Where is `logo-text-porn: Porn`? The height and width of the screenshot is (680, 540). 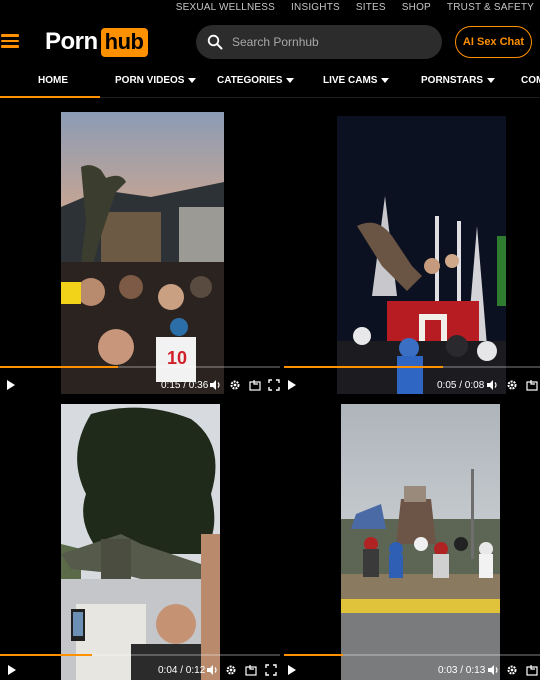
logo-text-porn: Porn is located at coordinates (71, 41).